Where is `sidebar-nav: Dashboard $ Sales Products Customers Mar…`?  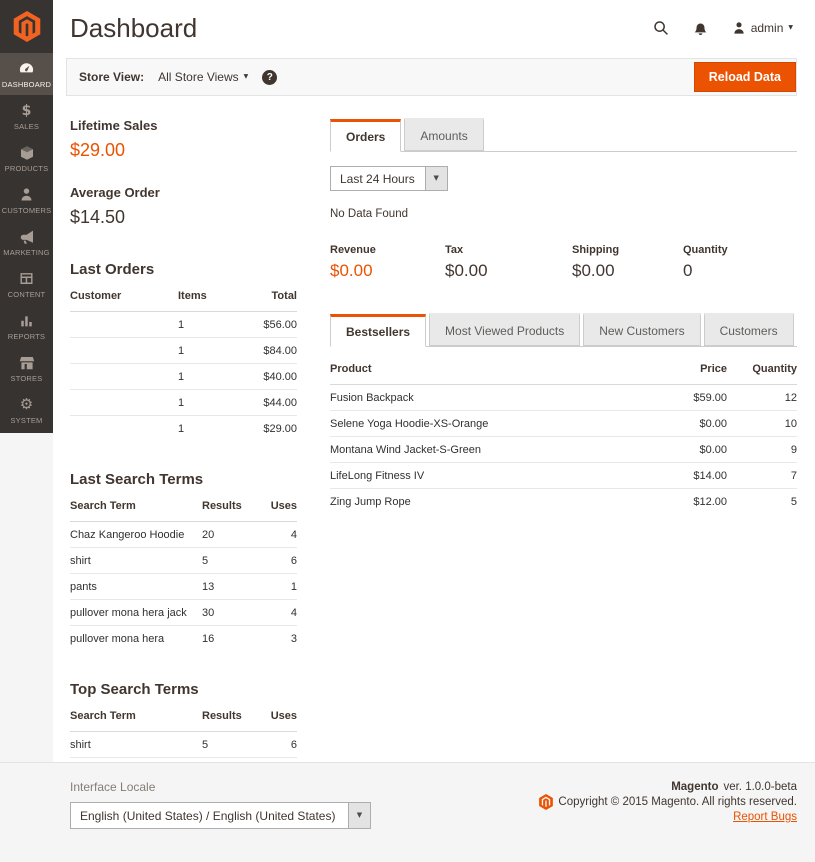 sidebar-nav: Dashboard $ Sales Products Customers Mar… is located at coordinates (26, 216).